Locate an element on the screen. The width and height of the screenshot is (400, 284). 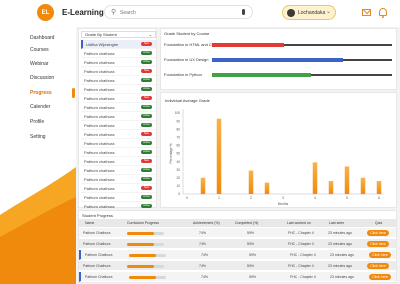
student-progress-title: Student Progress is located at coordinates (97, 215).